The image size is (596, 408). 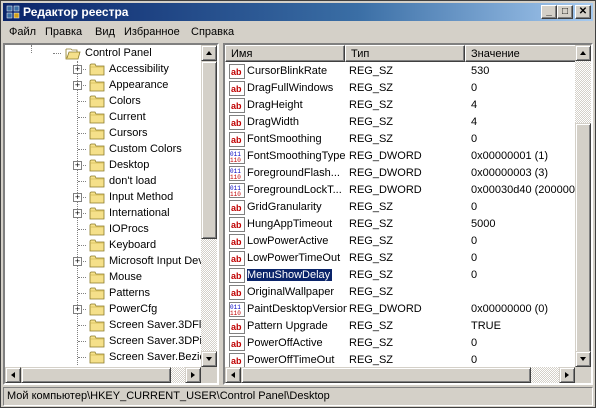 What do you see at coordinates (565, 12) in the screenshot?
I see `maximize-button: □` at bounding box center [565, 12].